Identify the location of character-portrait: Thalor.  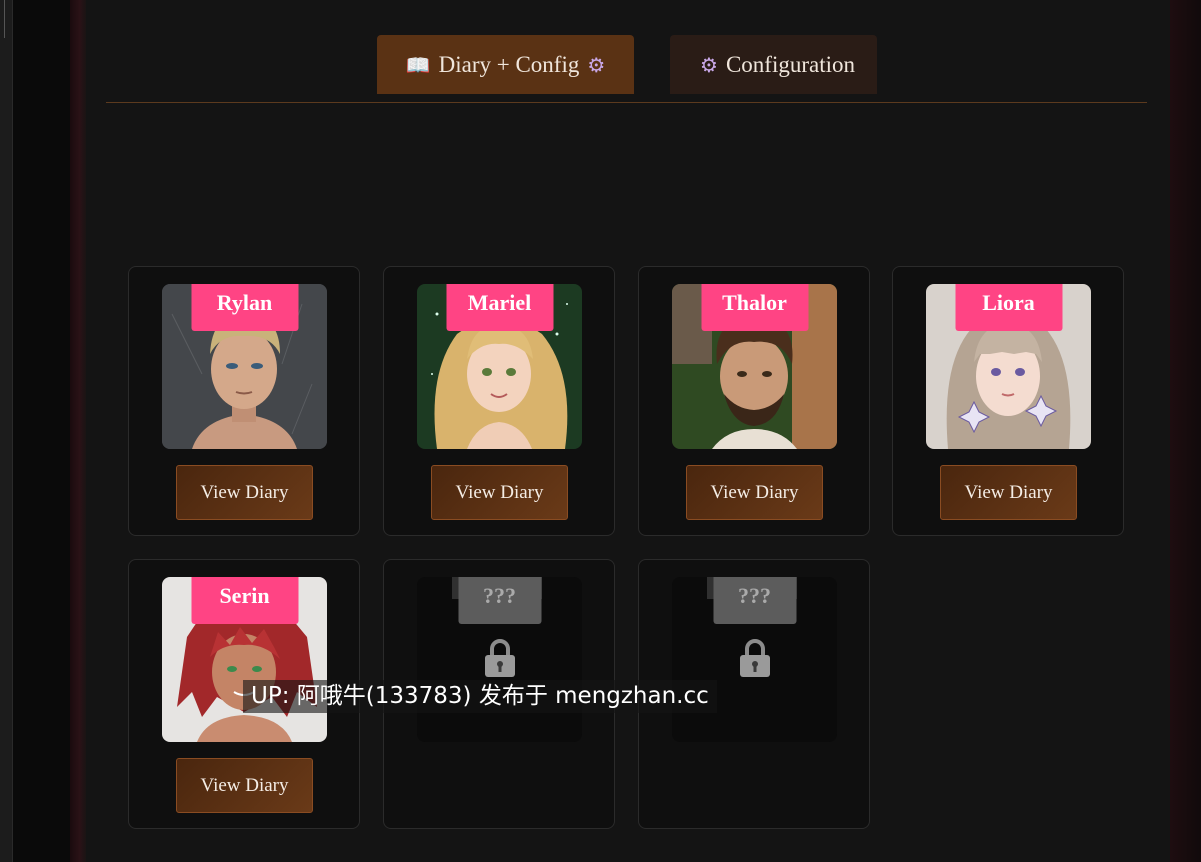
(754, 366).